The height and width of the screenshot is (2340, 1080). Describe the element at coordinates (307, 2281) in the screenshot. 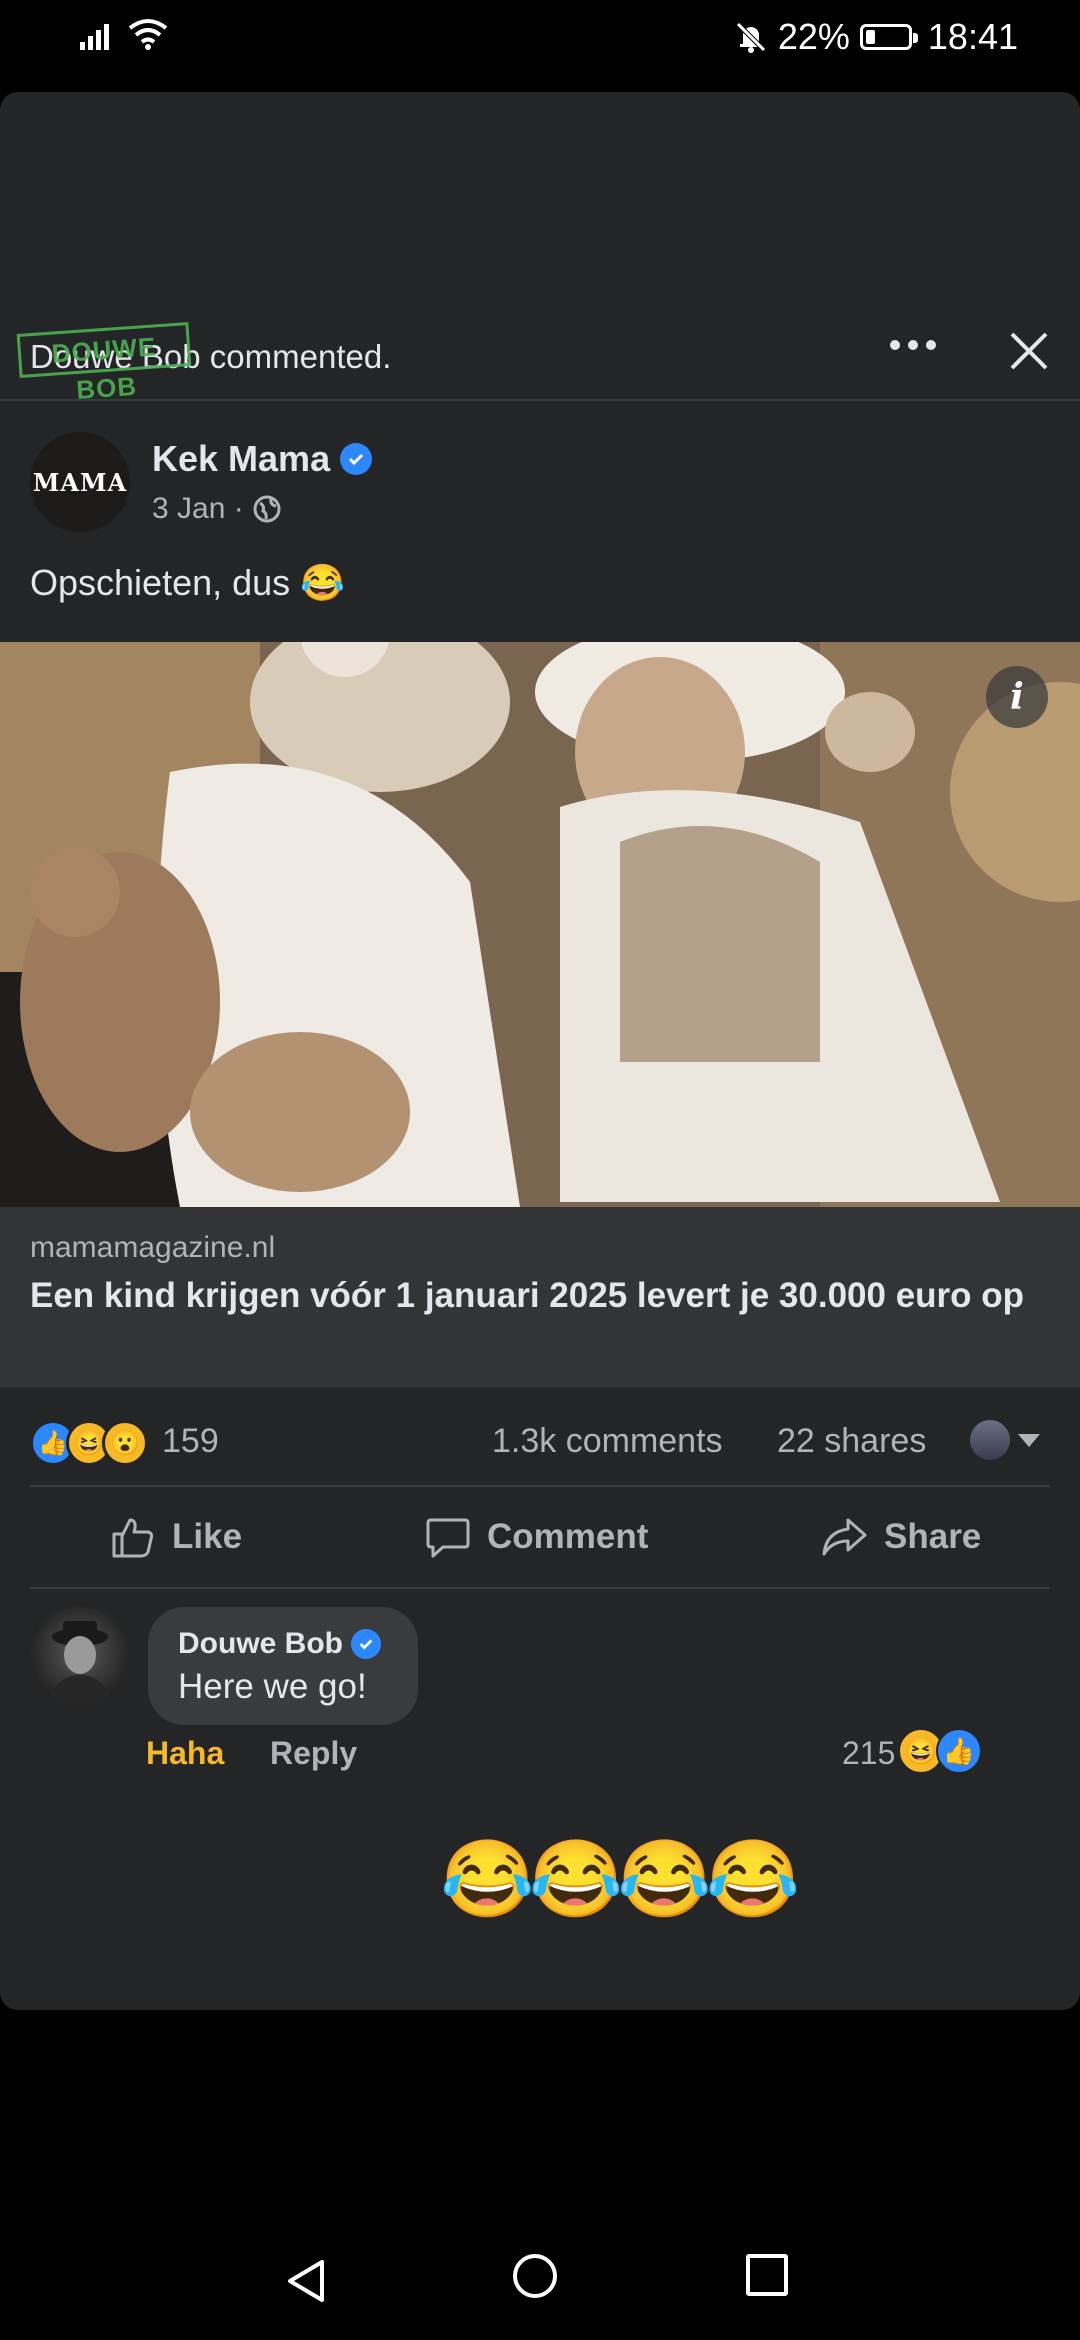

I see `back-icon` at that location.